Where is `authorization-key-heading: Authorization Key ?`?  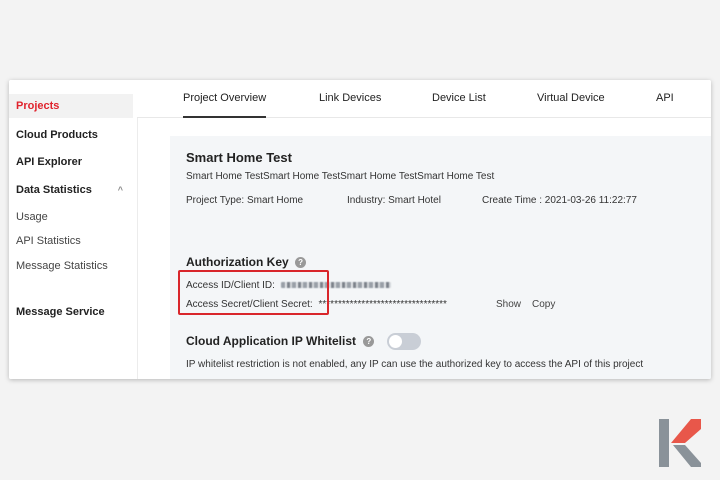
authorization-key-heading: Authorization Key ? is located at coordinates (246, 262).